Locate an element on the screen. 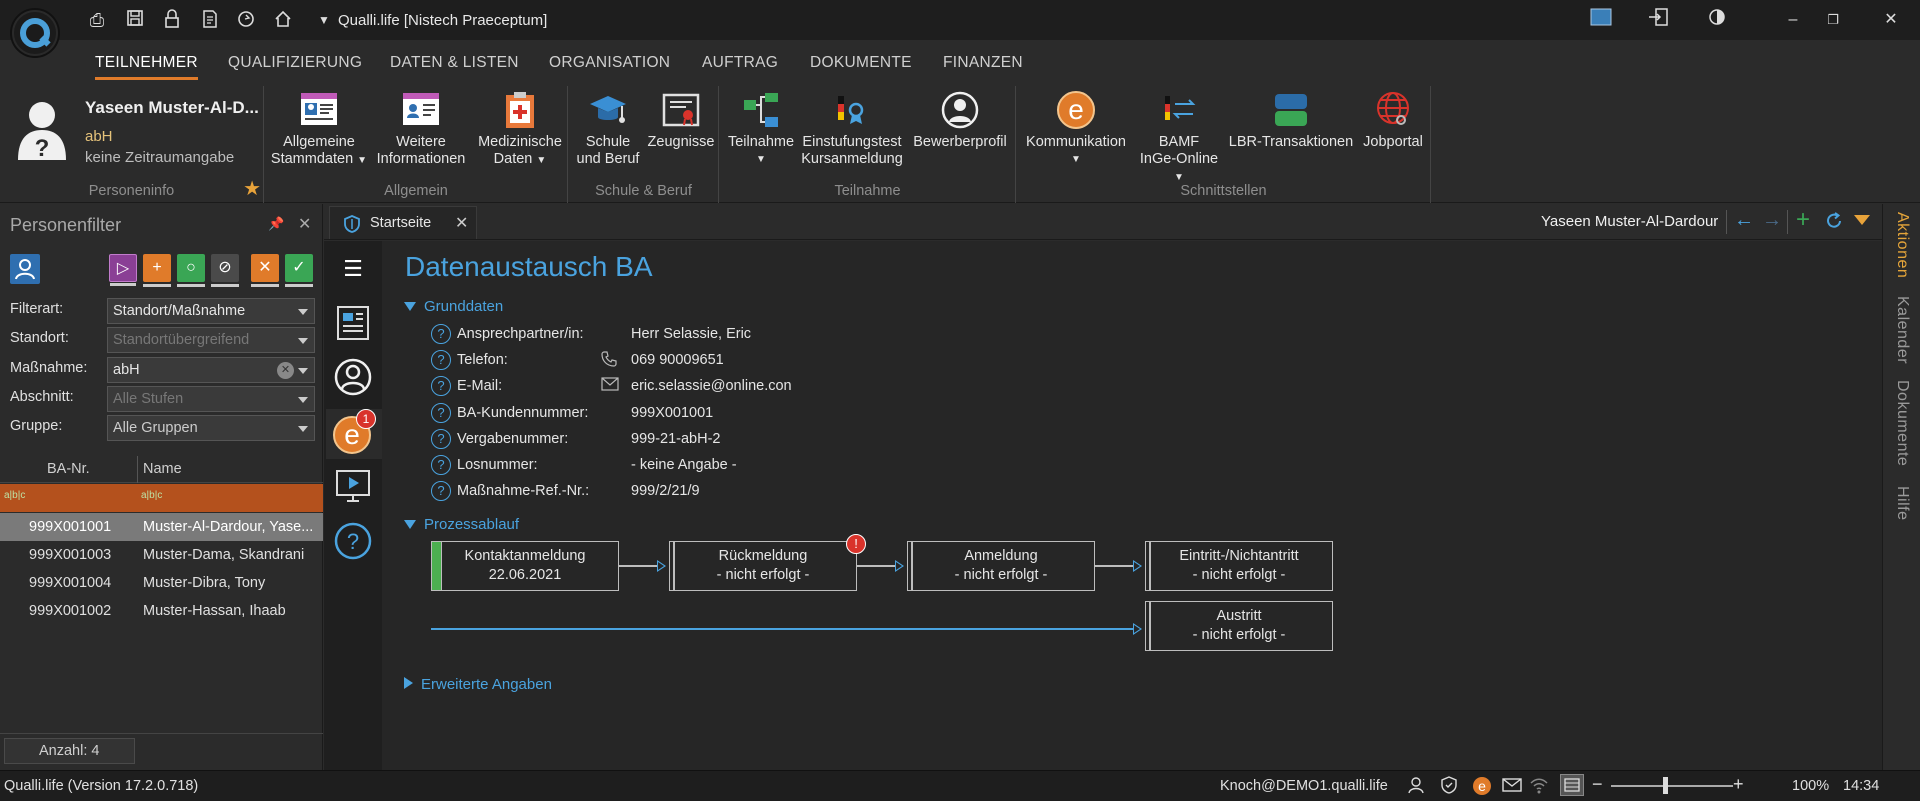 This screenshot has height=801, width=1920. layout-icon is located at coordinates (1601, 20).